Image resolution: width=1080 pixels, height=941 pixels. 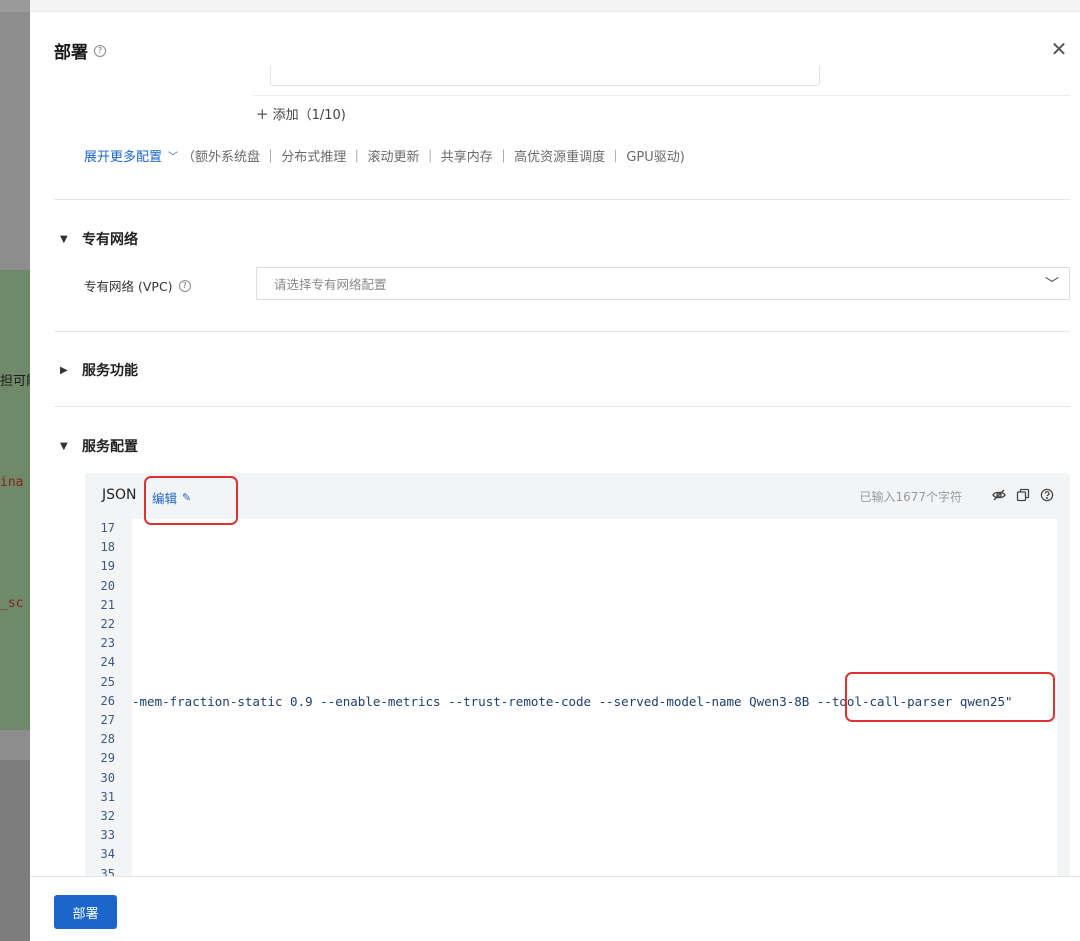 What do you see at coordinates (107, 681) in the screenshot?
I see `line-number: 25` at bounding box center [107, 681].